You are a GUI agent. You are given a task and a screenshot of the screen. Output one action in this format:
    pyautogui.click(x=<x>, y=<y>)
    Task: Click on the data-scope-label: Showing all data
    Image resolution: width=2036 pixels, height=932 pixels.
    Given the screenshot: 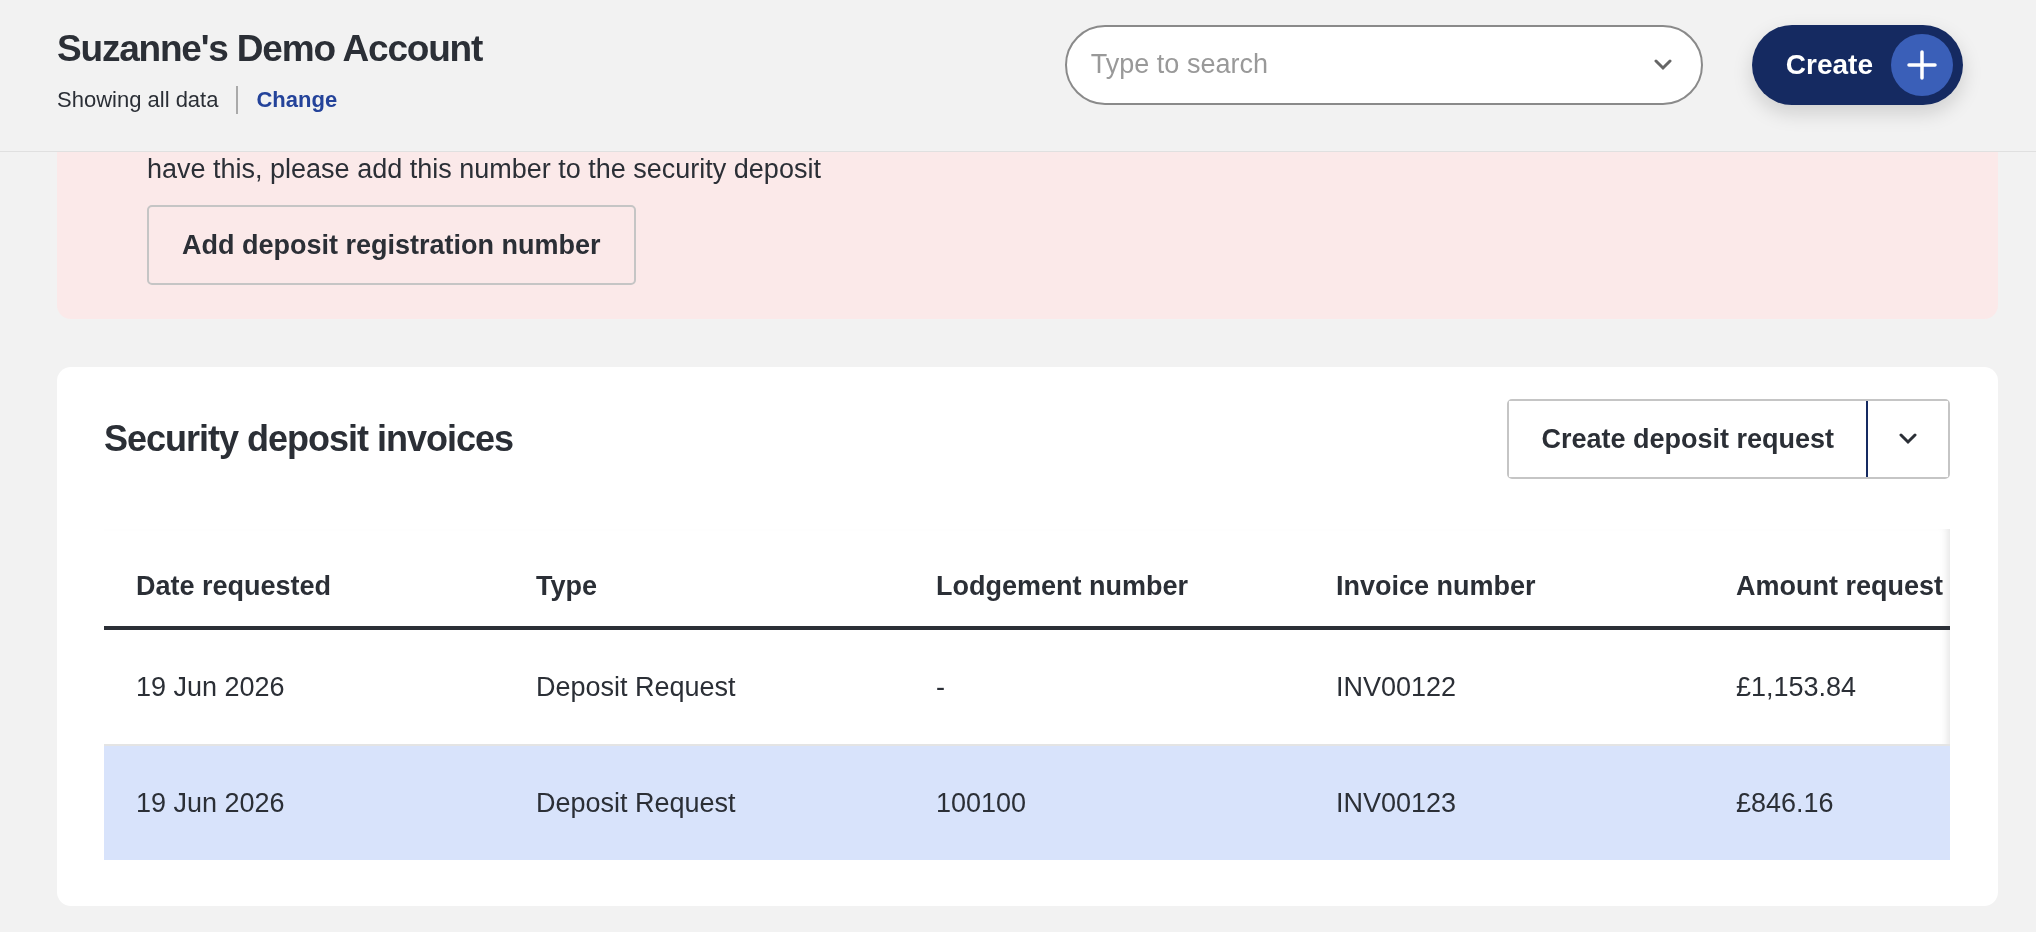 What is the action you would take?
    pyautogui.click(x=138, y=99)
    